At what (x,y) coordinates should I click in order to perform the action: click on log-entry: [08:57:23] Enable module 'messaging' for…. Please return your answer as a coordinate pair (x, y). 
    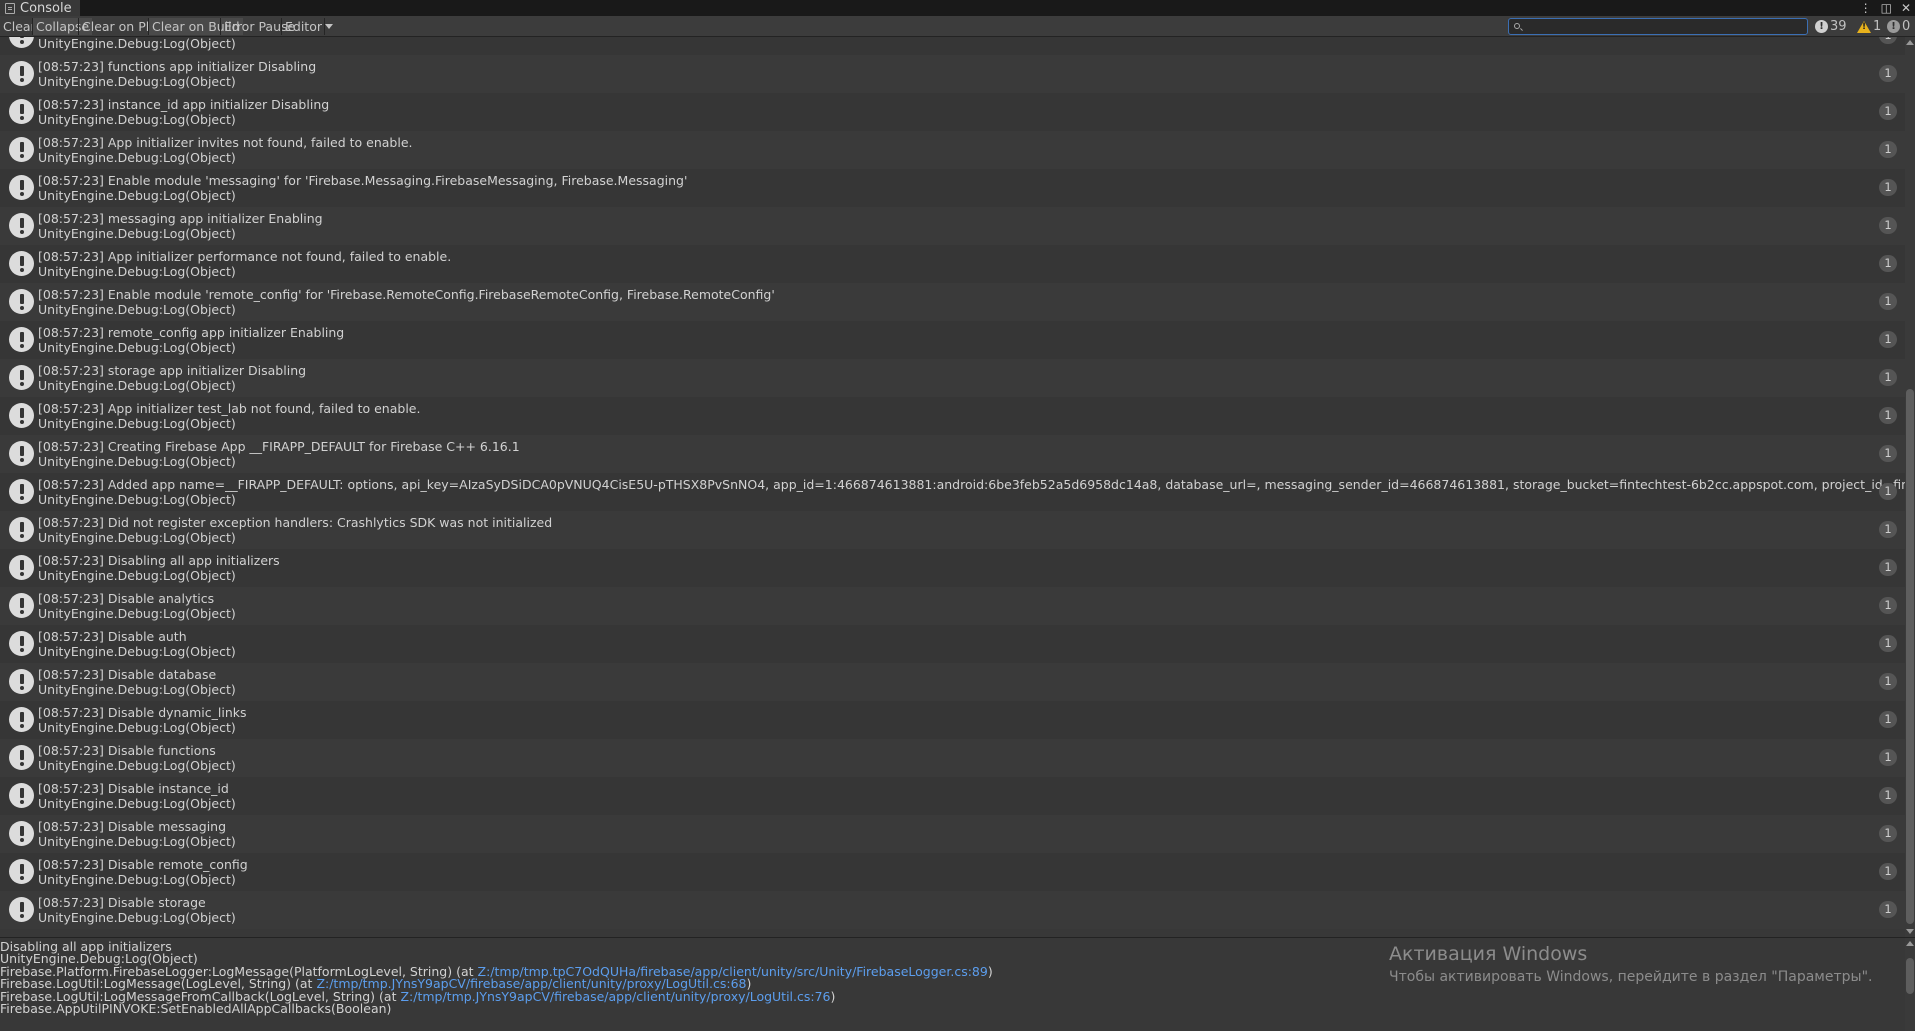
    Looking at the image, I should click on (952, 188).